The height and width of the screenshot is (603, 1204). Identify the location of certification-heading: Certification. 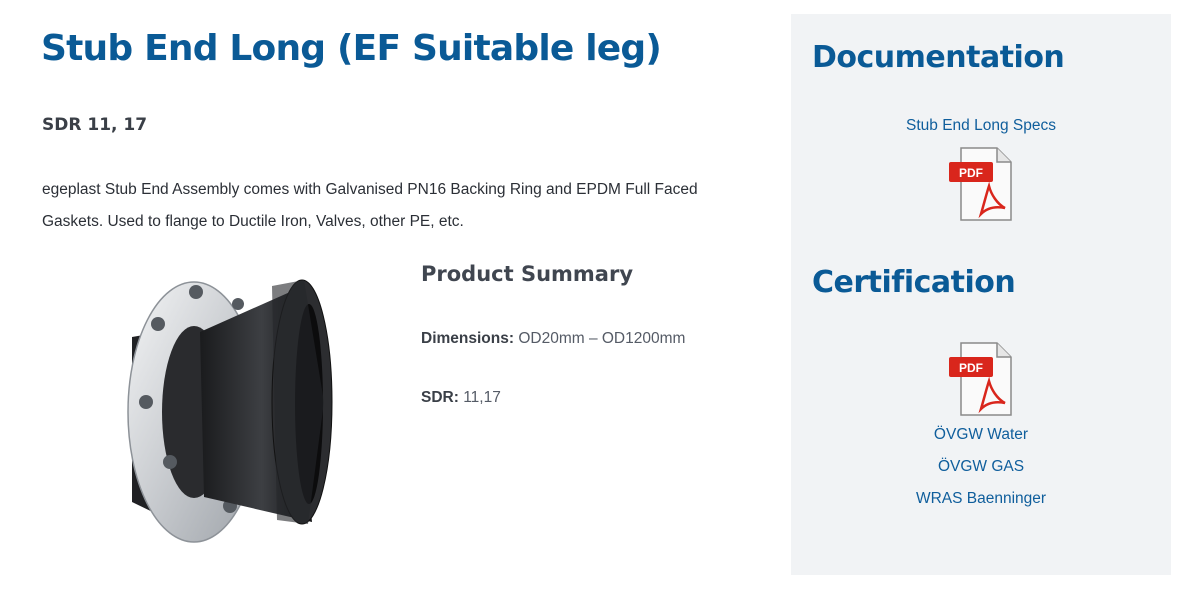
(914, 282).